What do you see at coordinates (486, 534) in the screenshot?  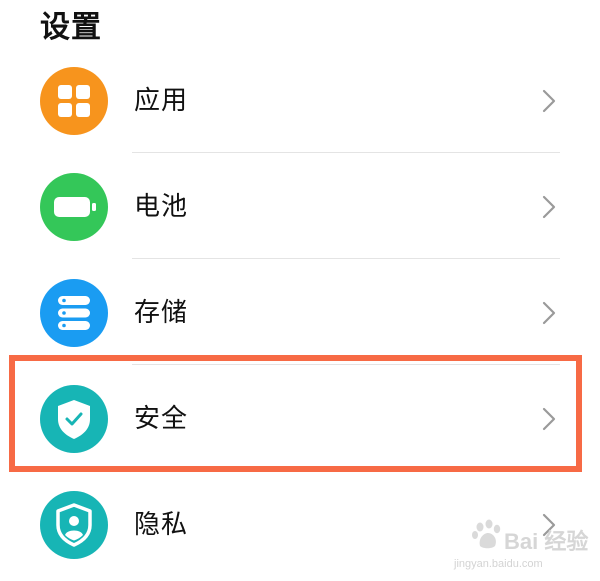 I see `paw-icon` at bounding box center [486, 534].